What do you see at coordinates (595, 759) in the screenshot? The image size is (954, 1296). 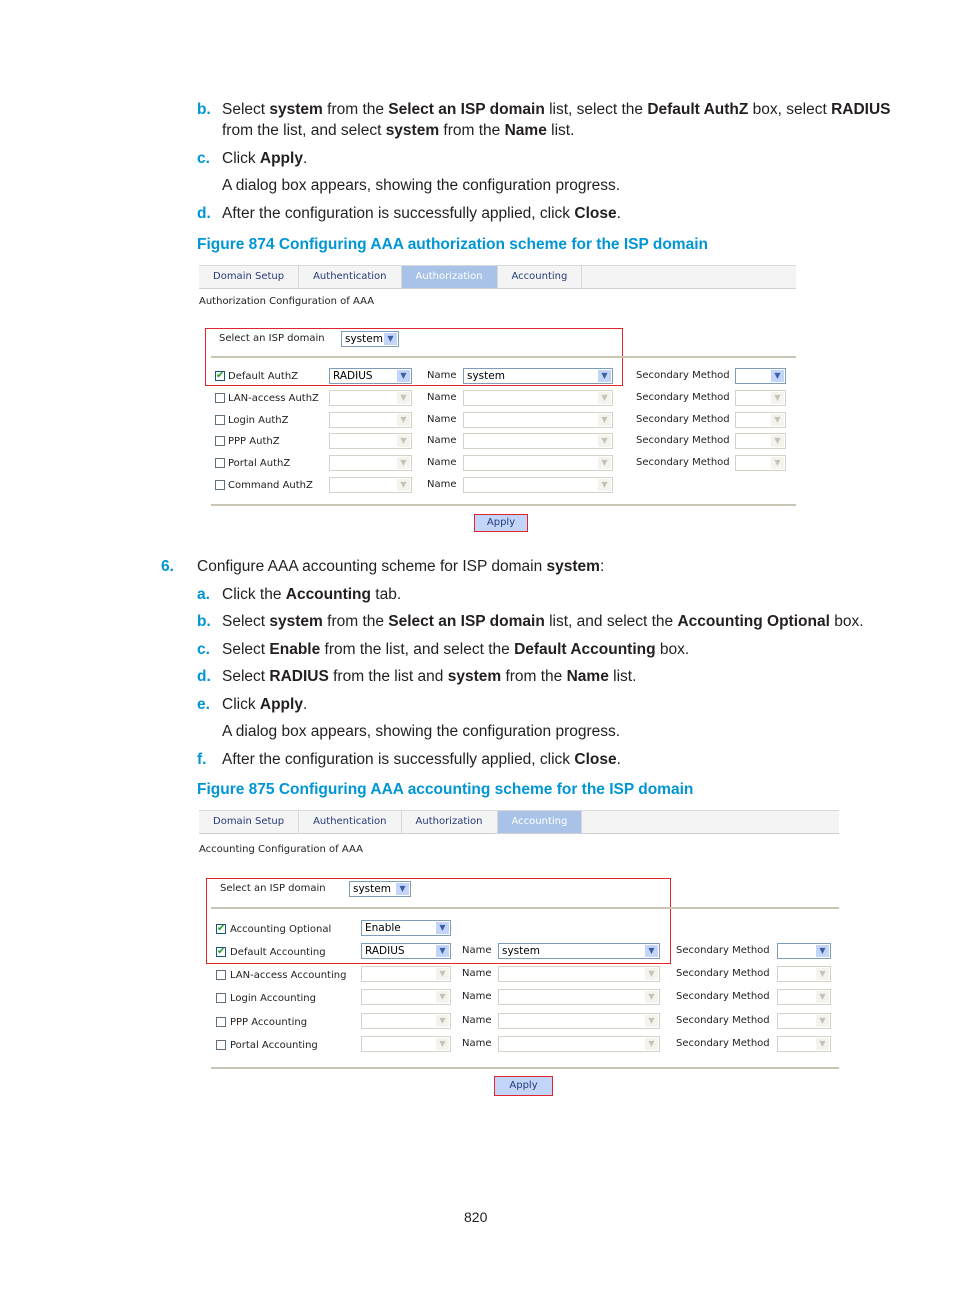 I see `ui-term: Close` at bounding box center [595, 759].